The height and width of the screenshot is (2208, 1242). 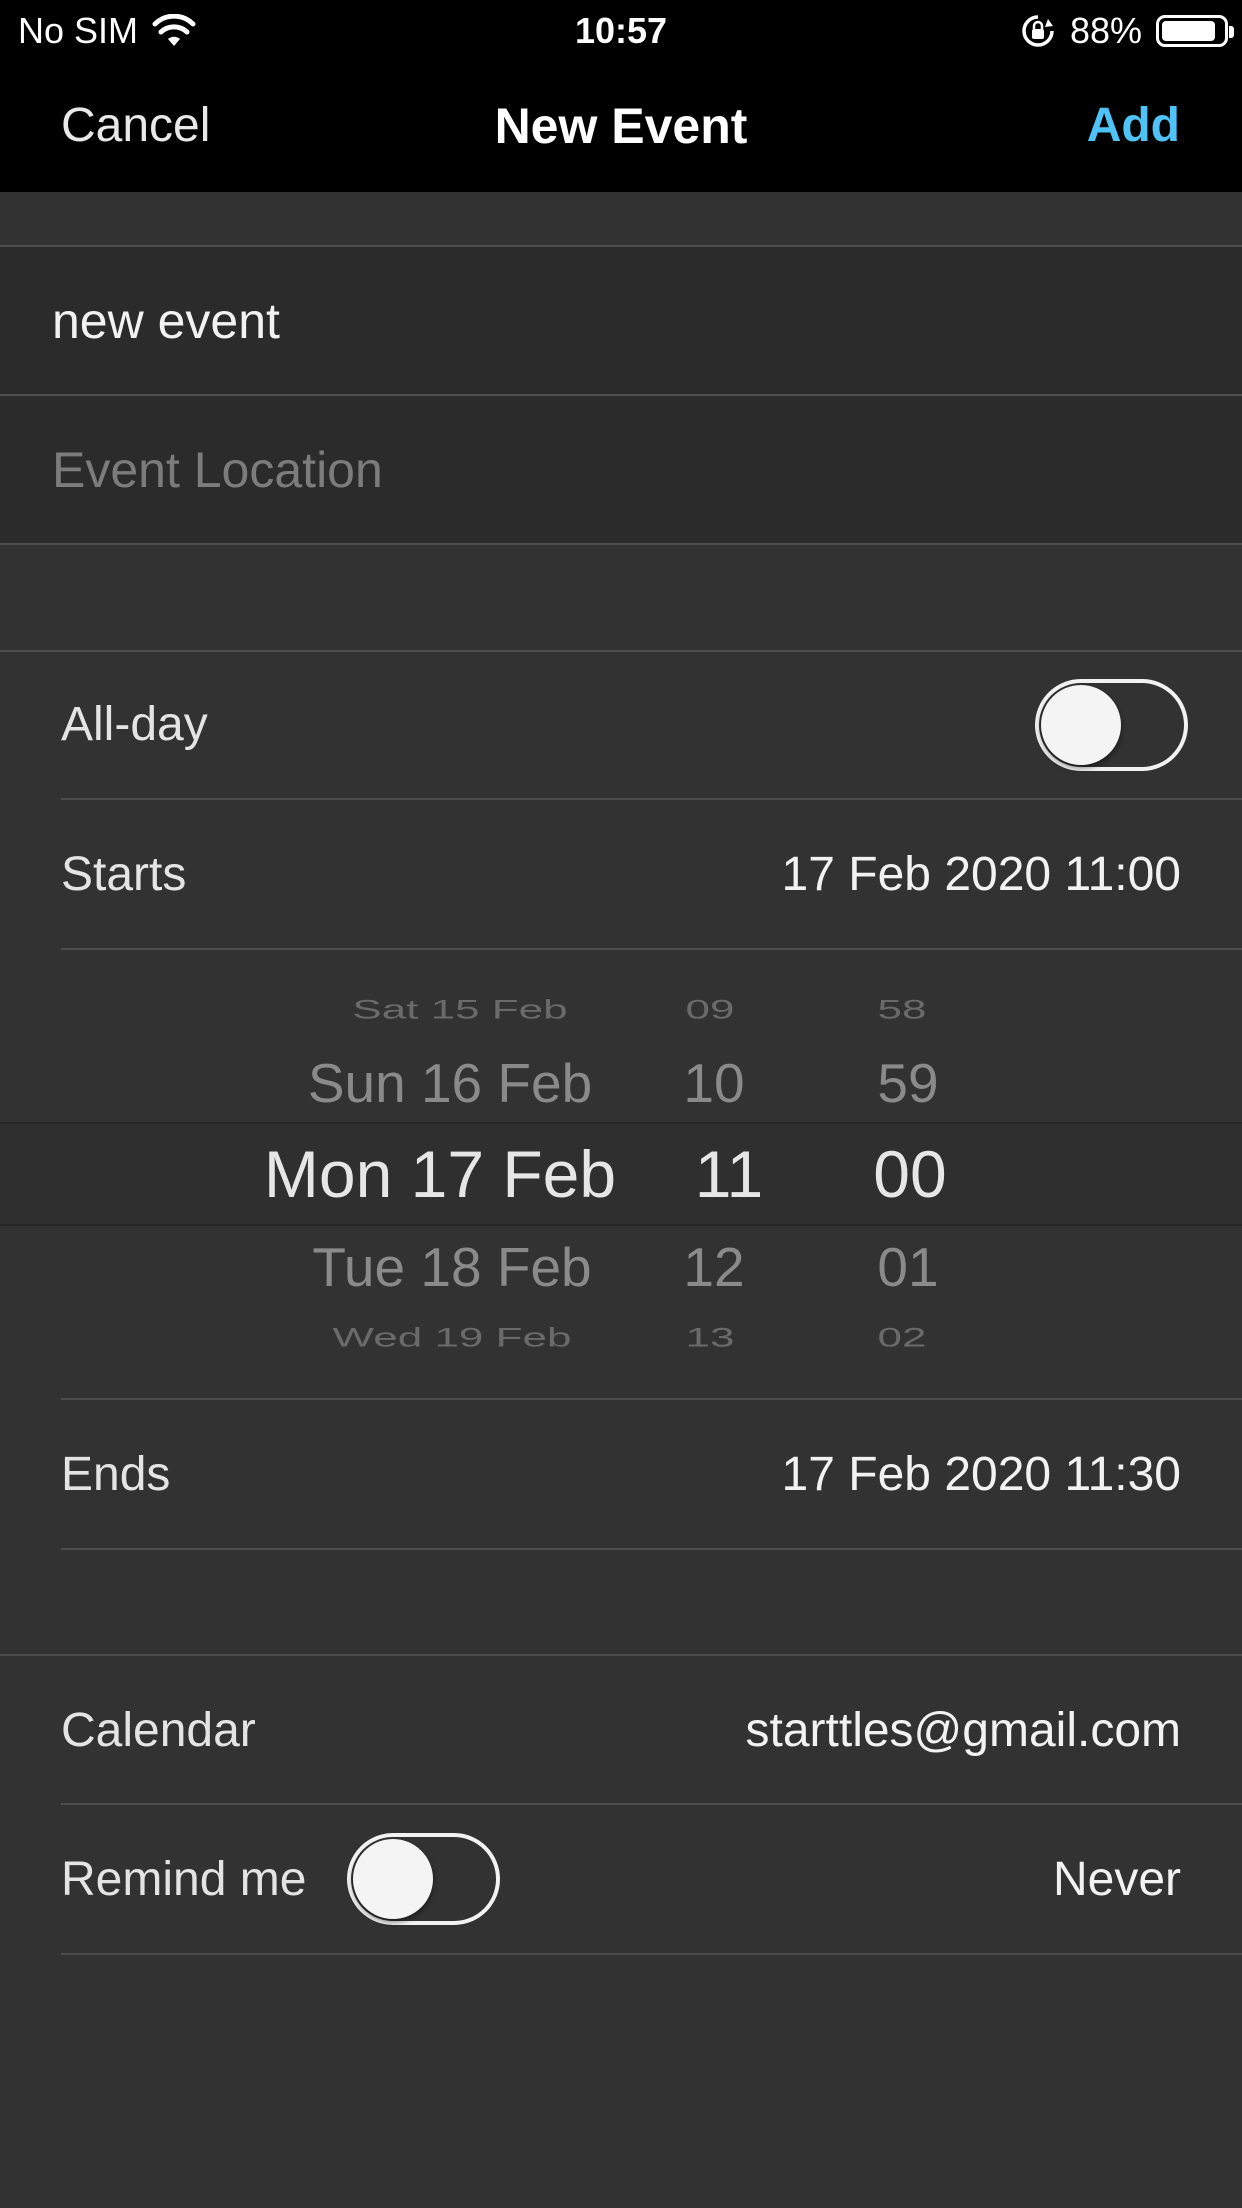 I want to click on battery-percent: 88%, so click(x=1105, y=30).